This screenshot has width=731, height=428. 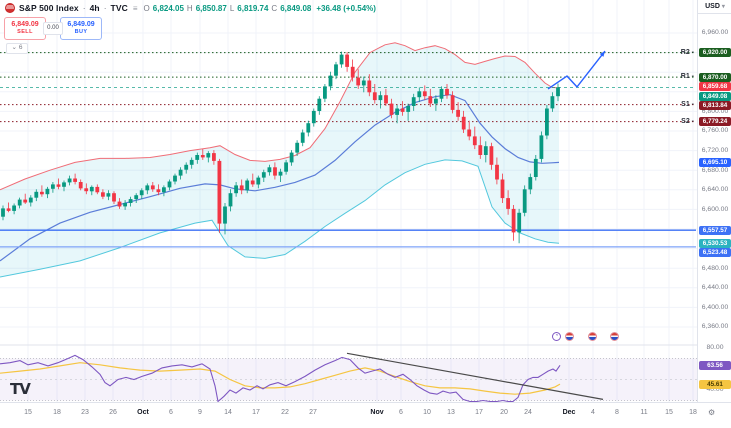 What do you see at coordinates (95, 8) in the screenshot?
I see `interval-label: 4h` at bounding box center [95, 8].